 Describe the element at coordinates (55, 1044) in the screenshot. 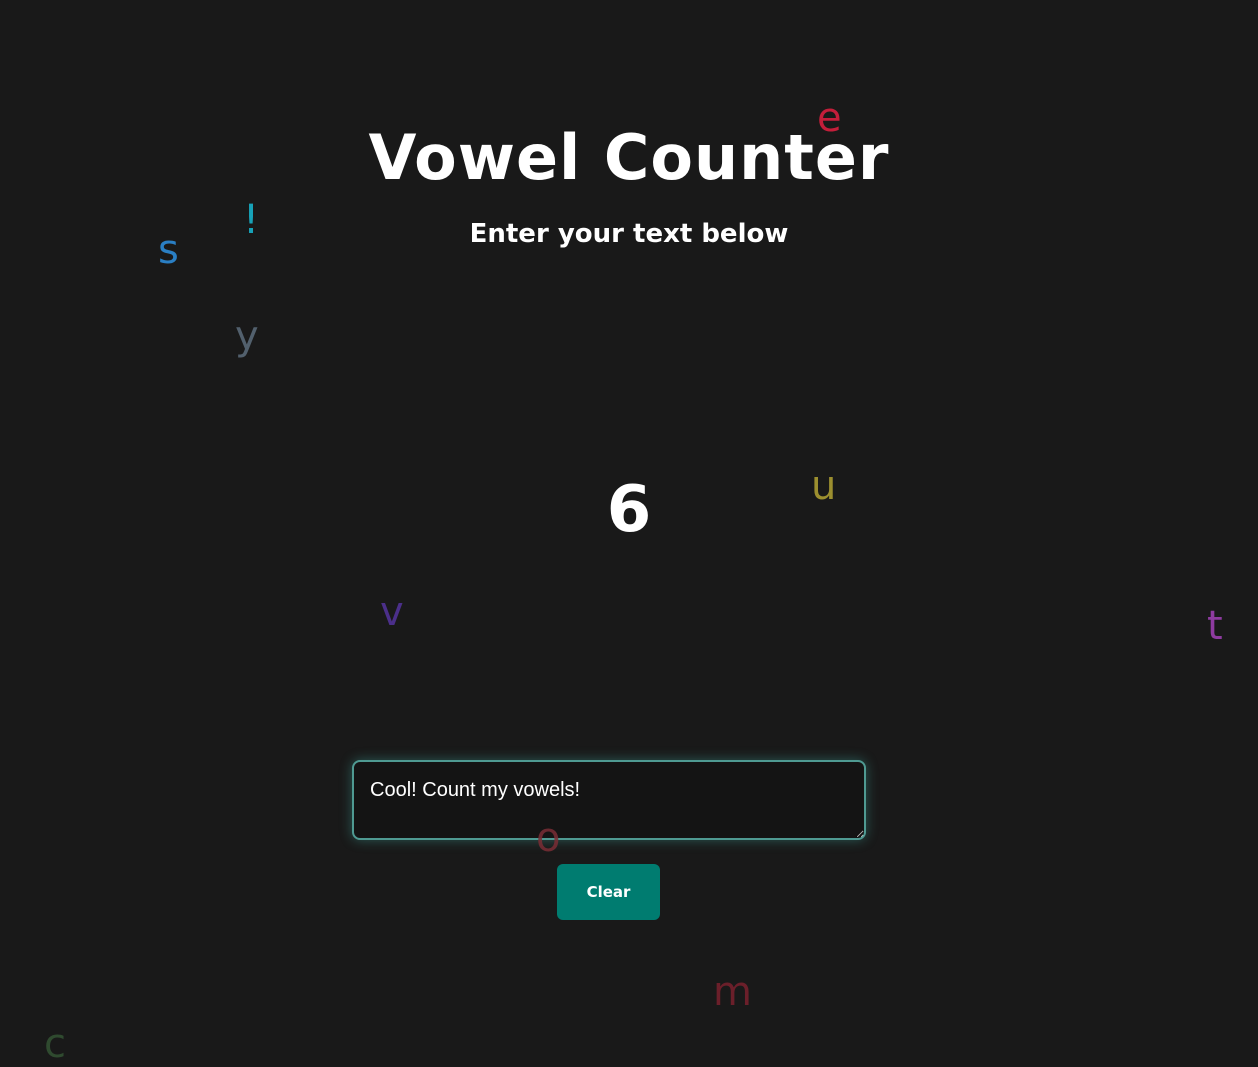

I see `floating-letter-c: c` at that location.